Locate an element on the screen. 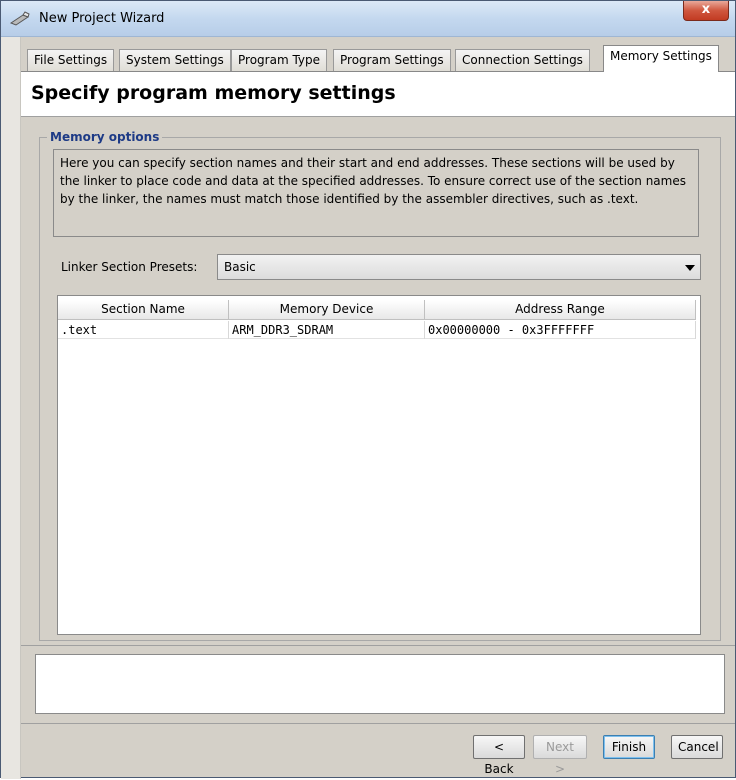  column-header-address-range: Address Range is located at coordinates (560, 310).